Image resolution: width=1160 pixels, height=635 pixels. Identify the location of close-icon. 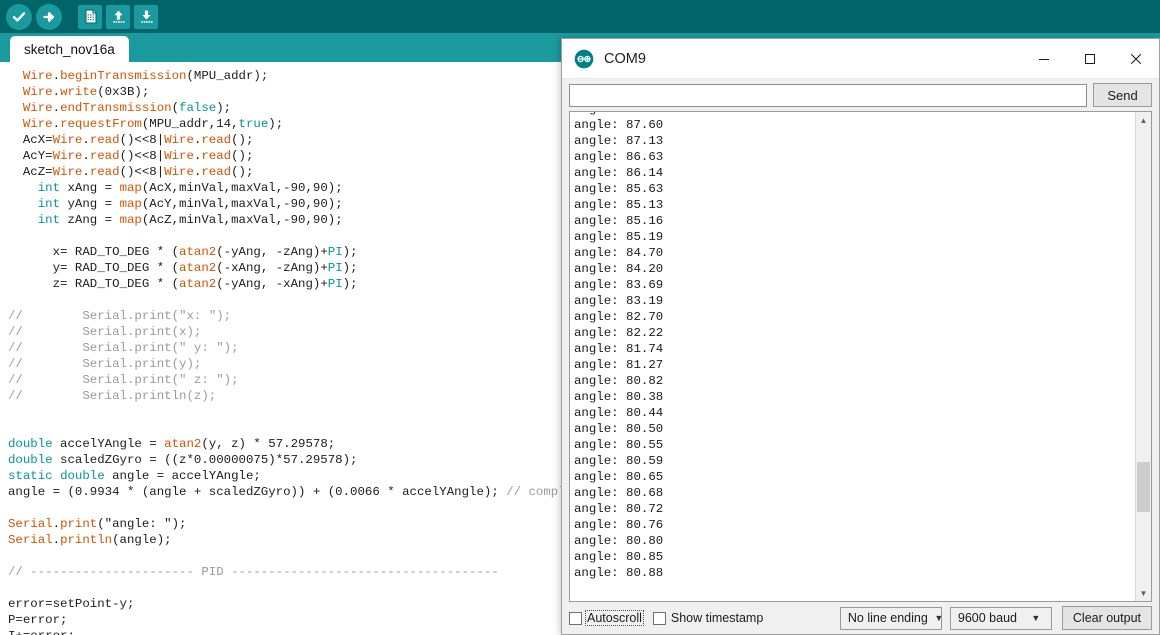
(1136, 58).